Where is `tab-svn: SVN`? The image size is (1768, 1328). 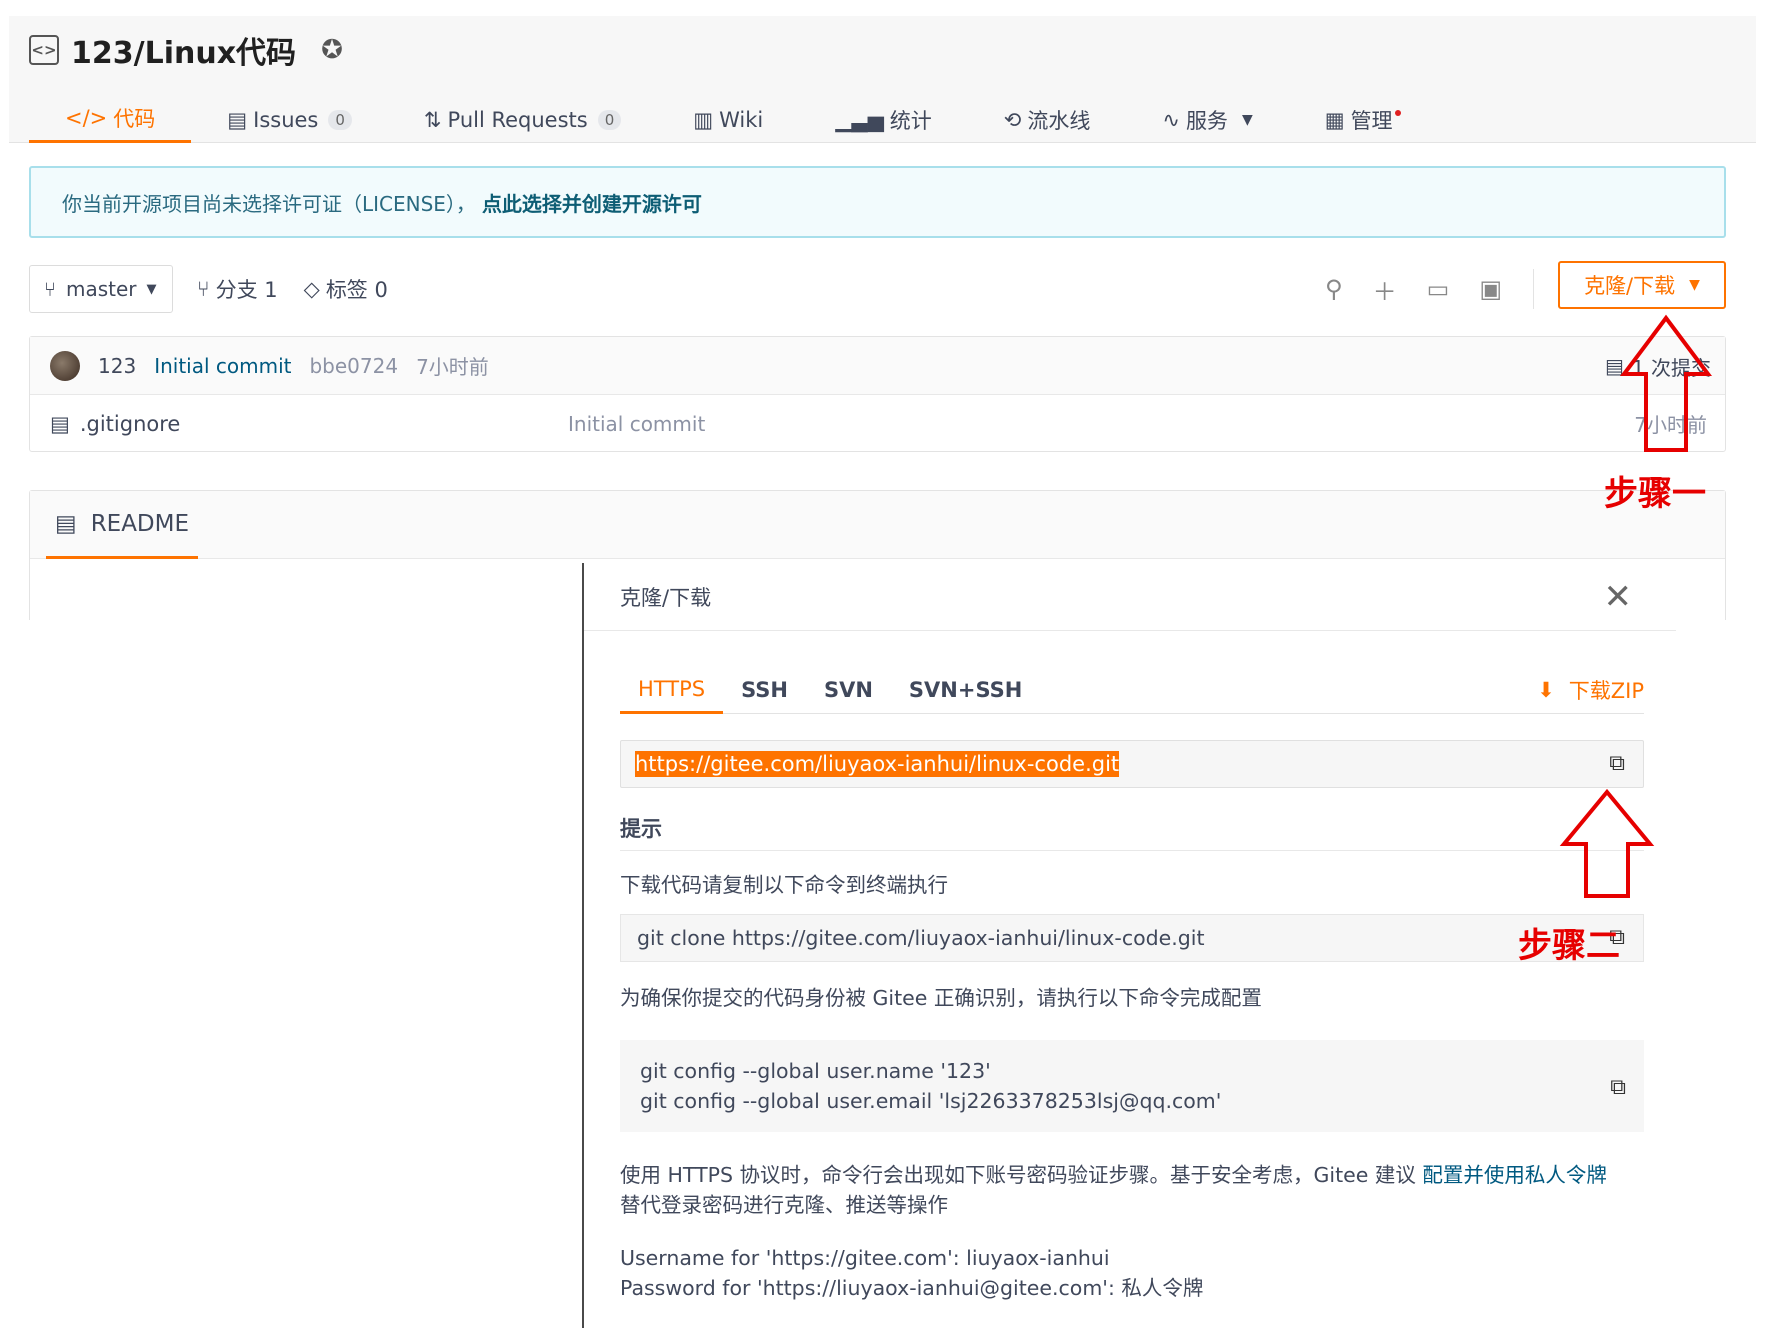
tab-svn: SVN is located at coordinates (848, 690).